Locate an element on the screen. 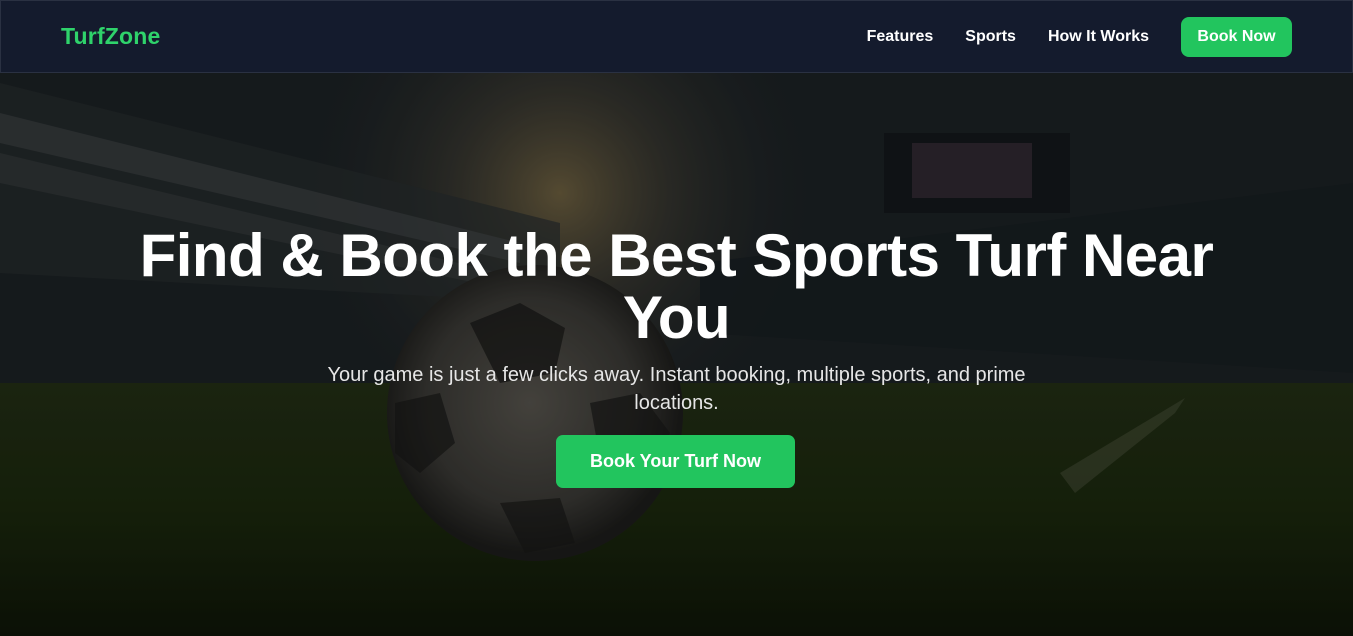  book-your-turf-button: Book Your Turf Now is located at coordinates (675, 461).